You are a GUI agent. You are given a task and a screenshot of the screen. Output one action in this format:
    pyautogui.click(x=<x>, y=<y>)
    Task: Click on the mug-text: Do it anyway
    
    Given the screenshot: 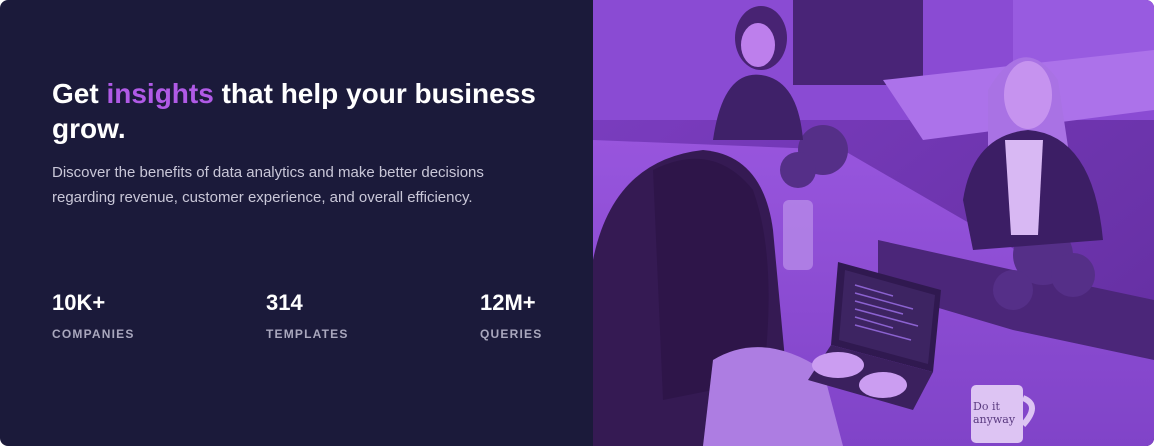 What is the action you would take?
    pyautogui.click(x=994, y=413)
    